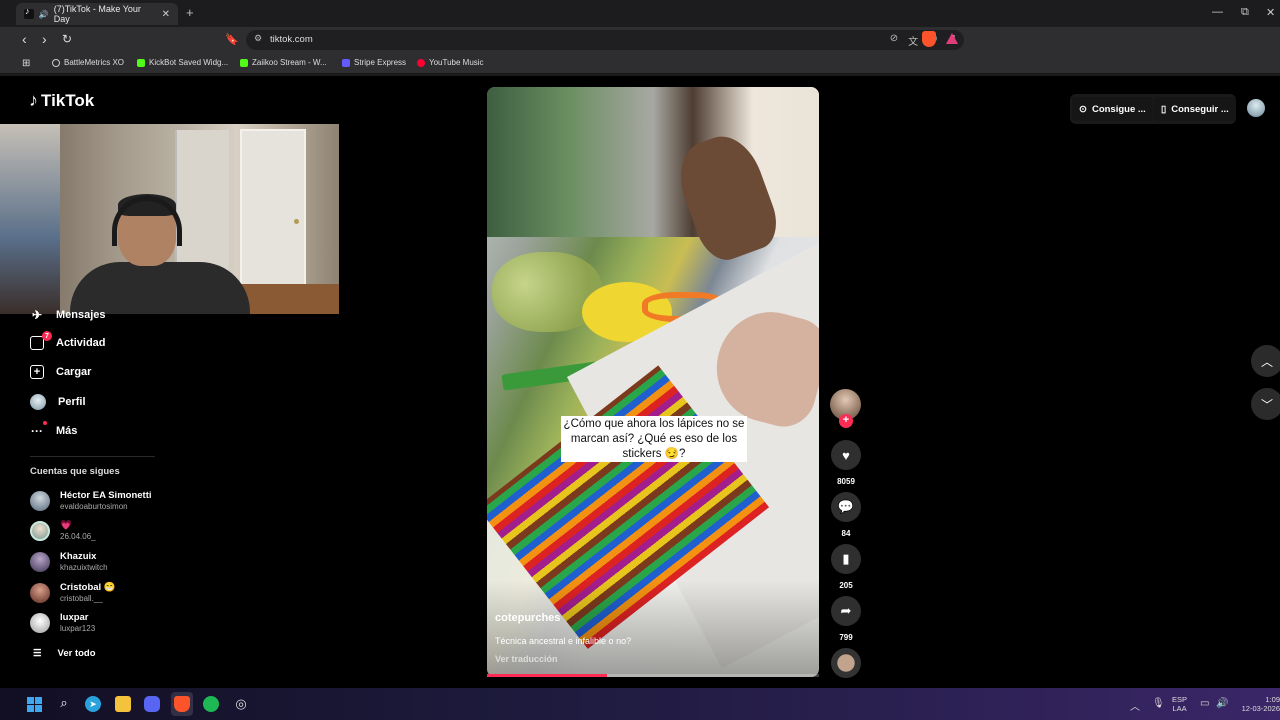  Describe the element at coordinates (44, 14) in the screenshot. I see `speaker-icon: 🔊` at that location.